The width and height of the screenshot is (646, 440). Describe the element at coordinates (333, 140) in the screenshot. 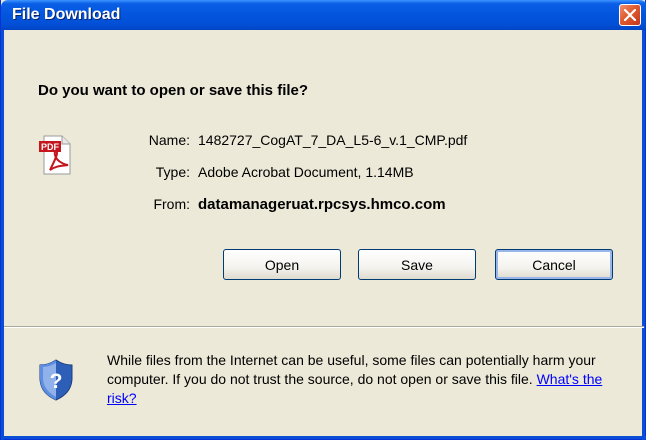

I see `file-name-value: 1482727_CogAT_7_DA_L5-6_v.1_CMP.pdf` at that location.